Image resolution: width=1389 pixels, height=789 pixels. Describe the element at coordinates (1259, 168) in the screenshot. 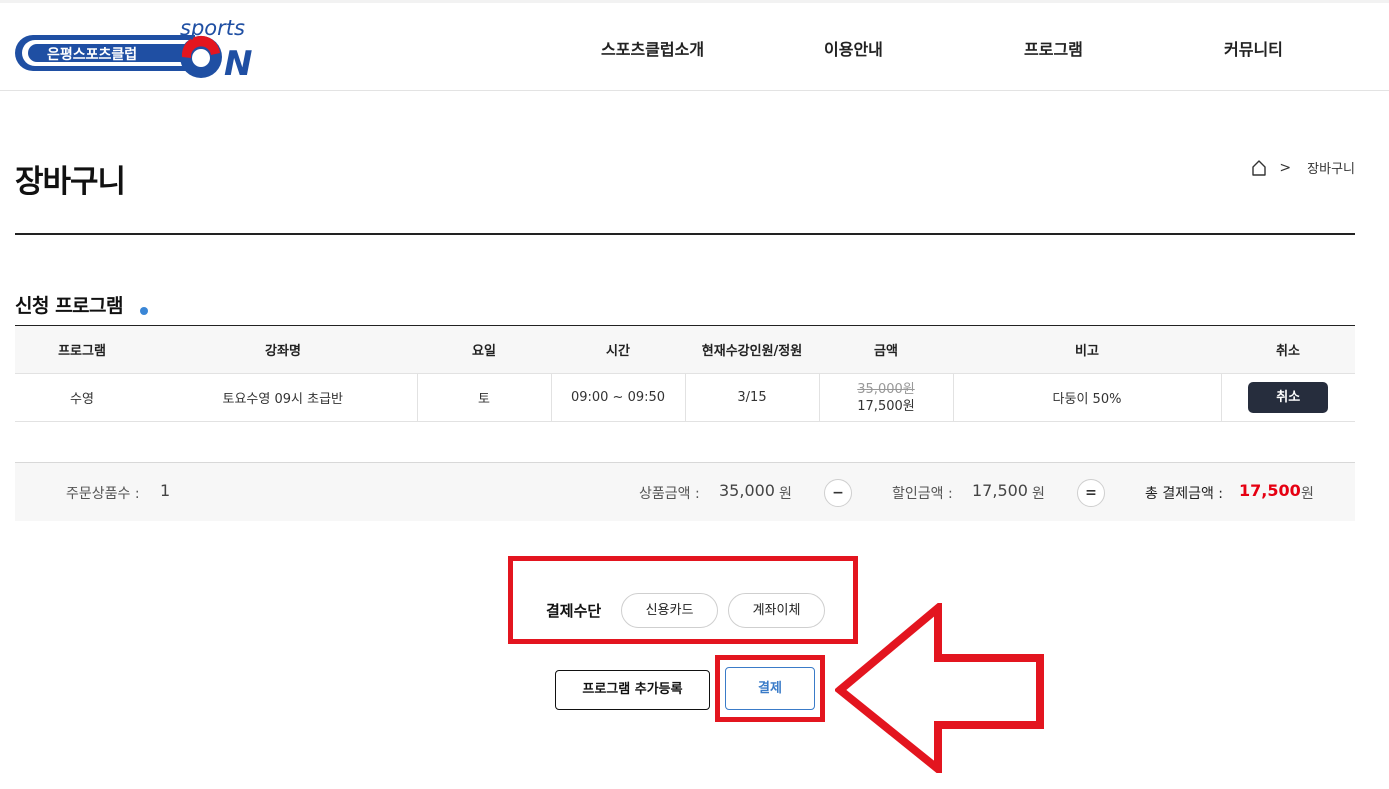

I see `home-icon` at that location.